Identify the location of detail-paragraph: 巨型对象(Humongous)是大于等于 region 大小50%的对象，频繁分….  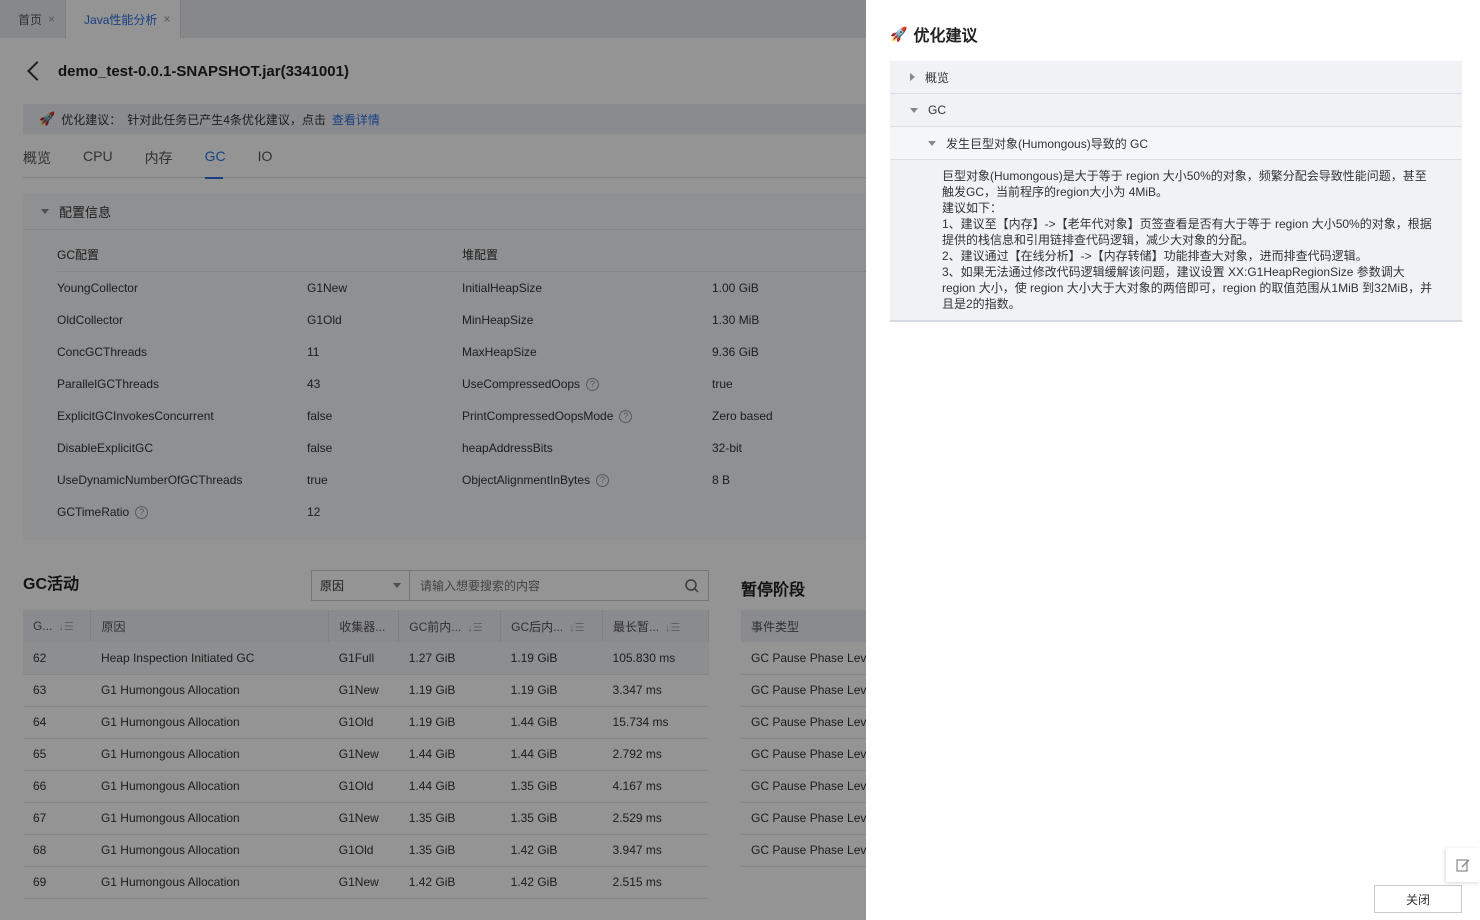
(1184, 184).